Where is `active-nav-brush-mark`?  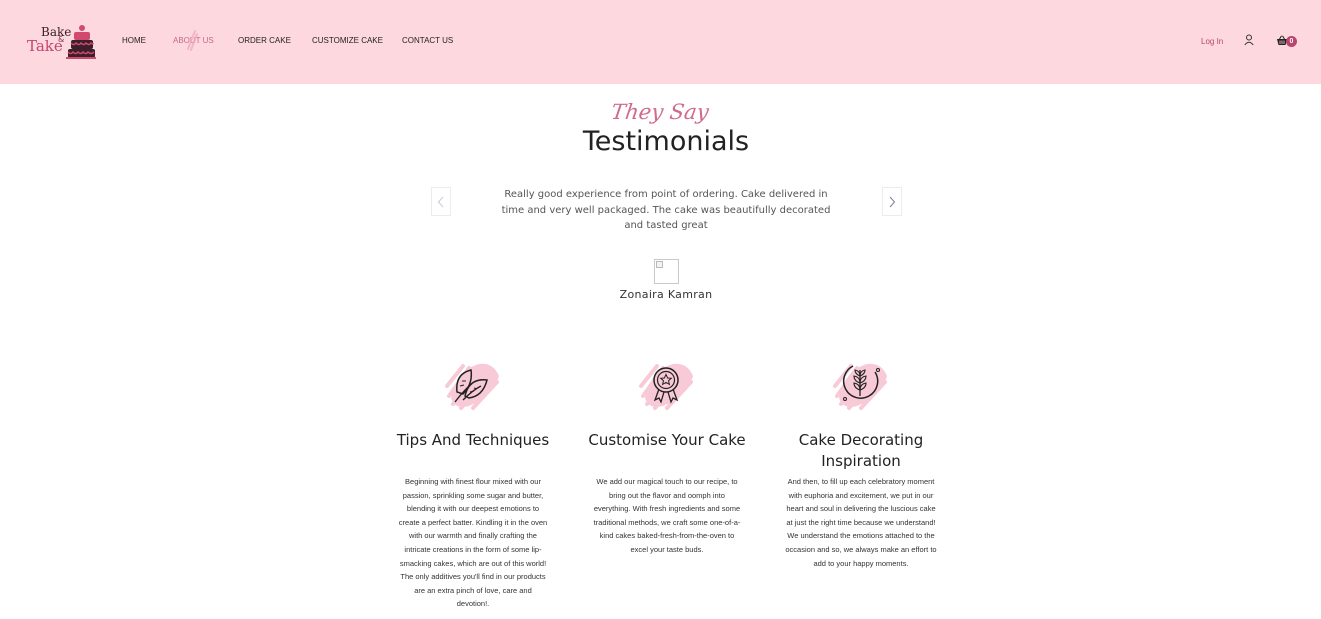
active-nav-brush-mark is located at coordinates (192, 40).